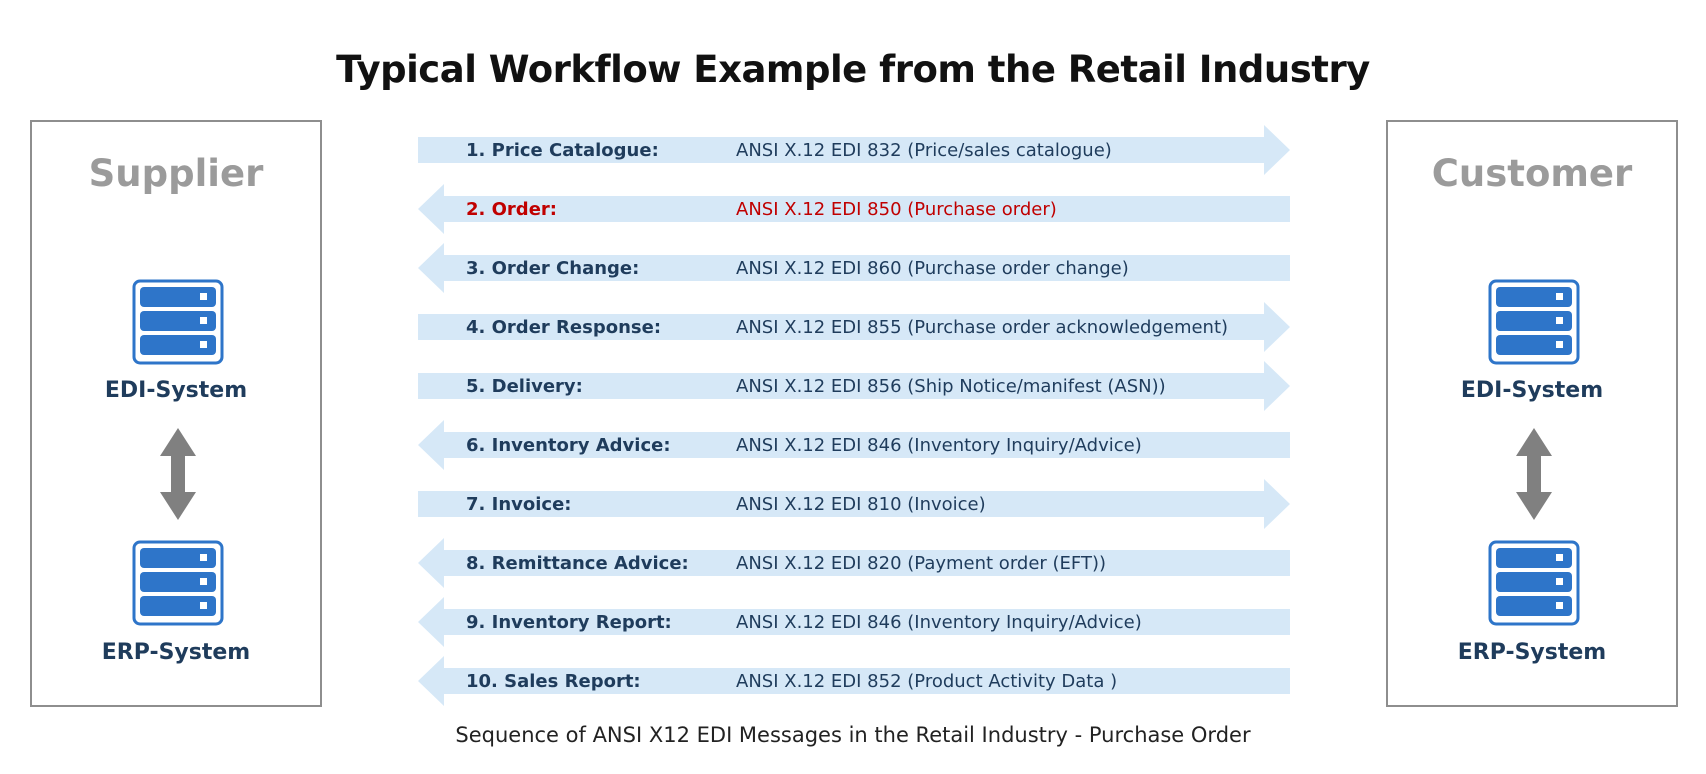 Image resolution: width=1706 pixels, height=774 pixels. Describe the element at coordinates (562, 150) in the screenshot. I see `message-label: 1. Price Catalogue:` at that location.